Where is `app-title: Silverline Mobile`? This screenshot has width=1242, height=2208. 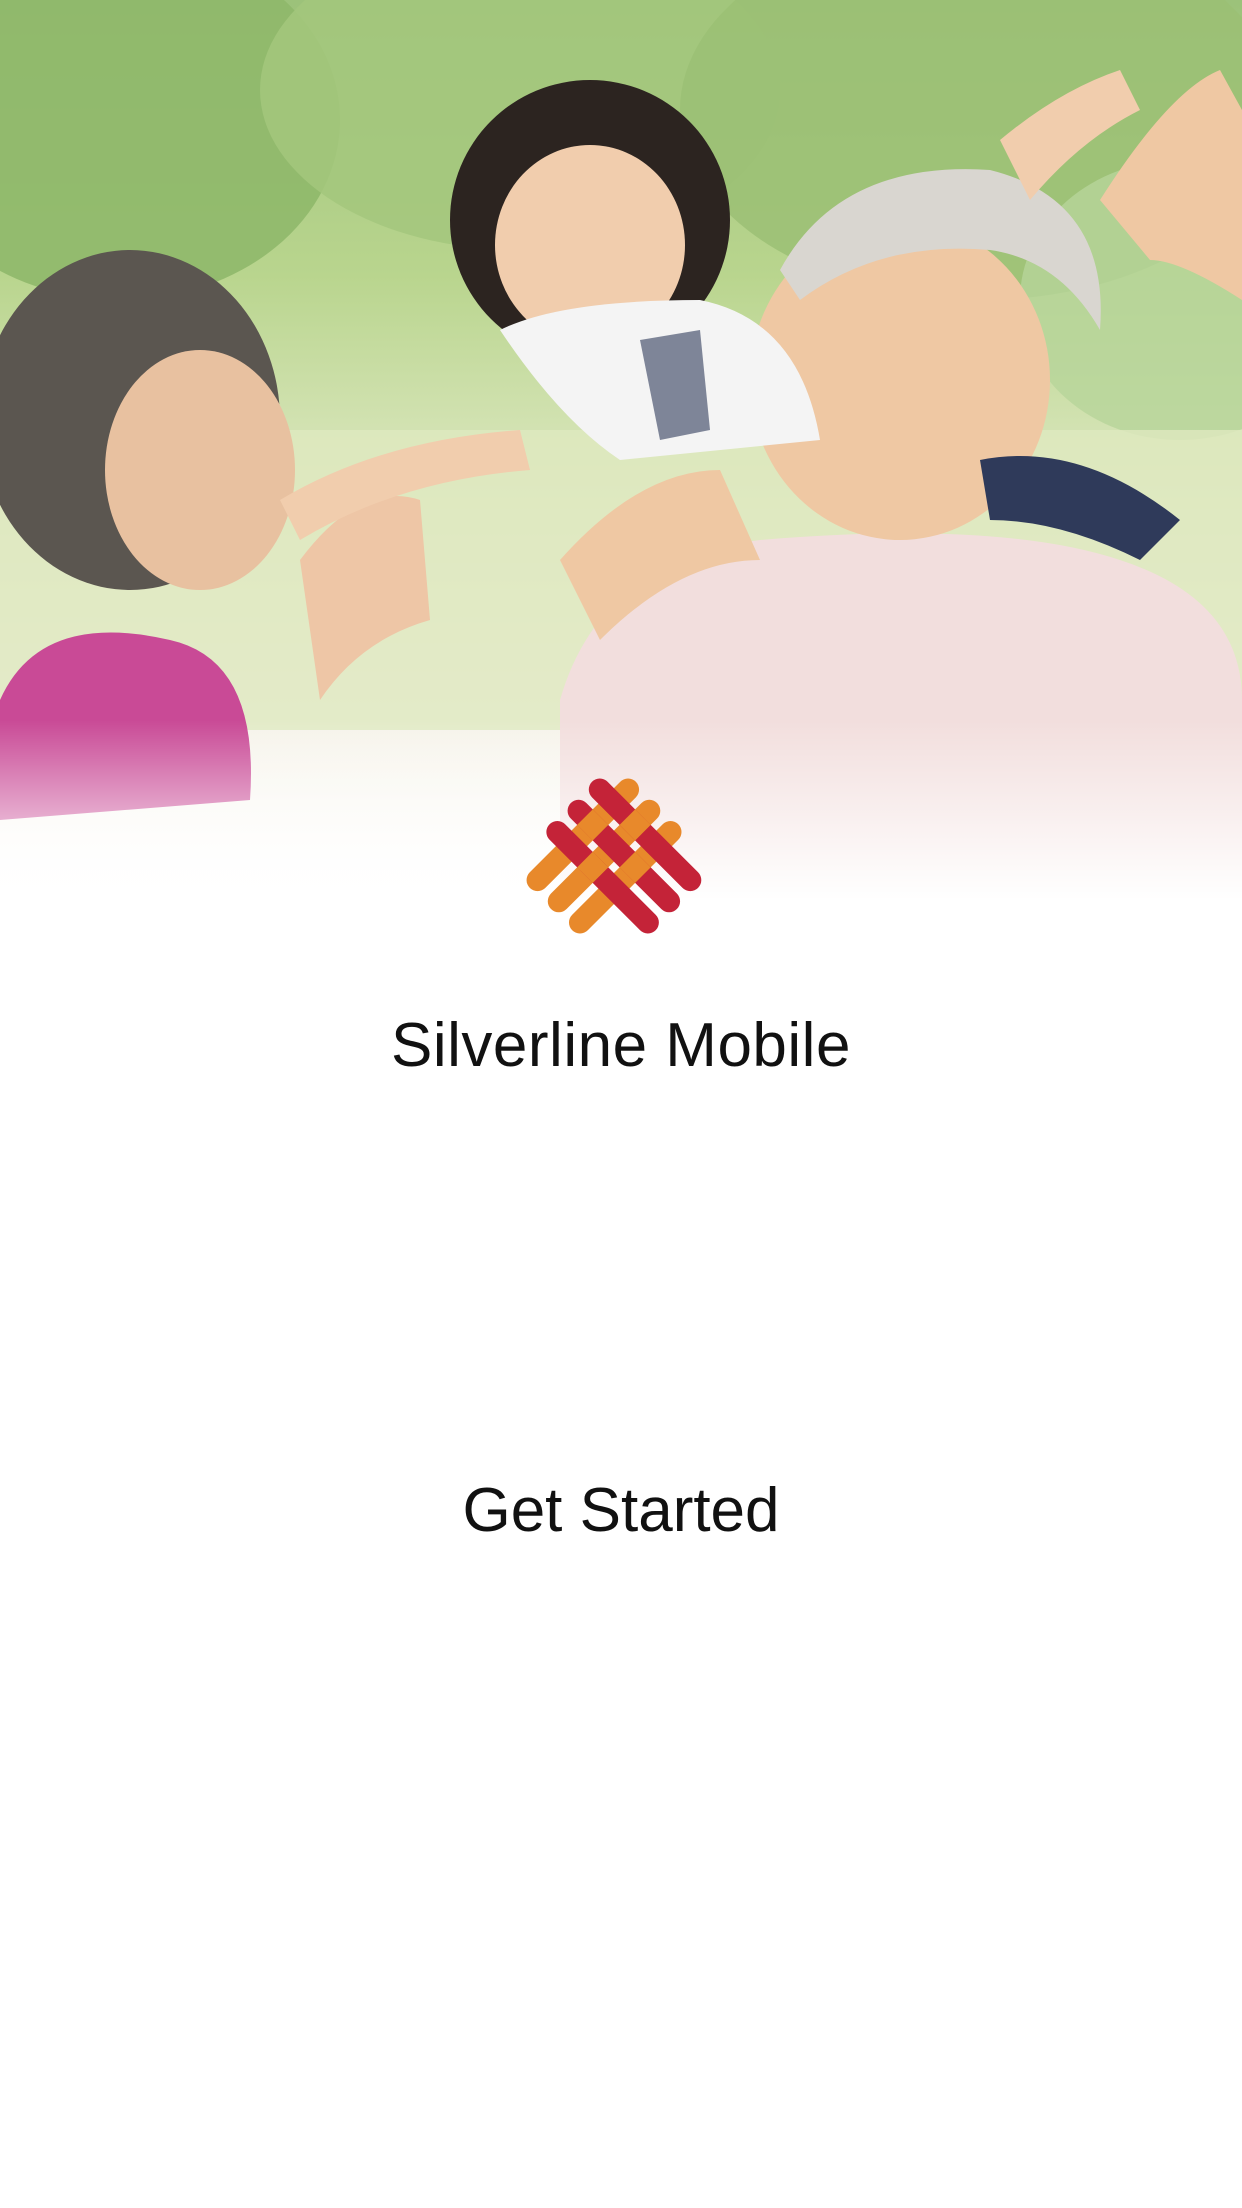 app-title: Silverline Mobile is located at coordinates (621, 1045).